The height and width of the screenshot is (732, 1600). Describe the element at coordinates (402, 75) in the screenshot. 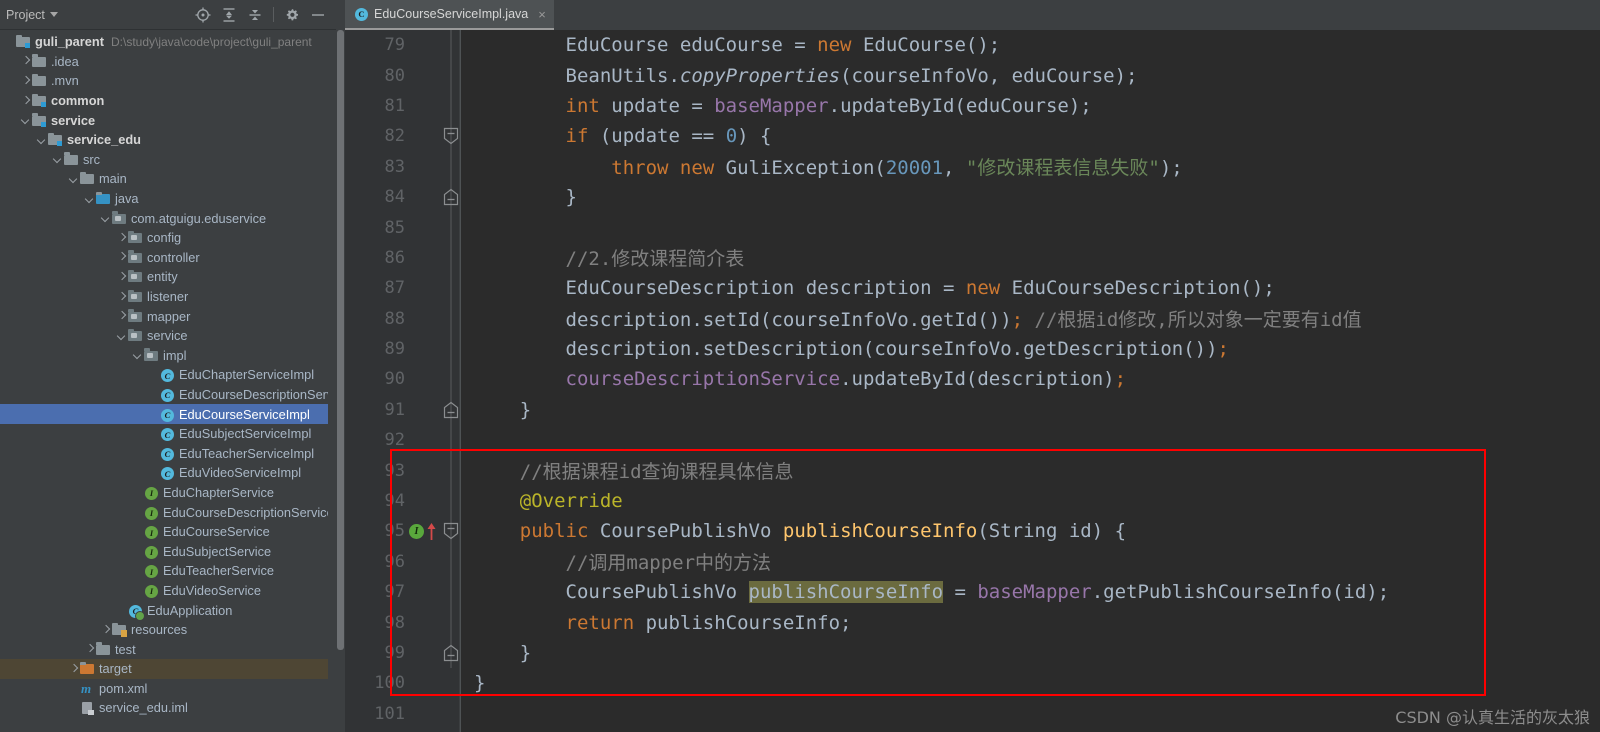

I see `gutter-line-80: 80` at that location.